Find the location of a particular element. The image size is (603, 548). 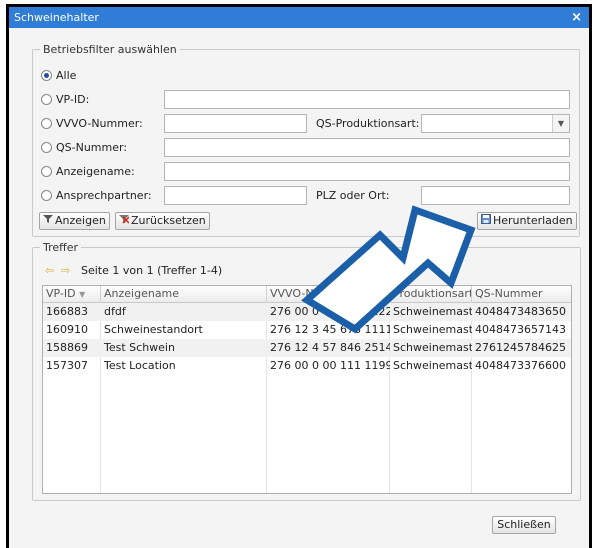

zuruecksetzen-label: Zurücksetzen is located at coordinates (168, 220).